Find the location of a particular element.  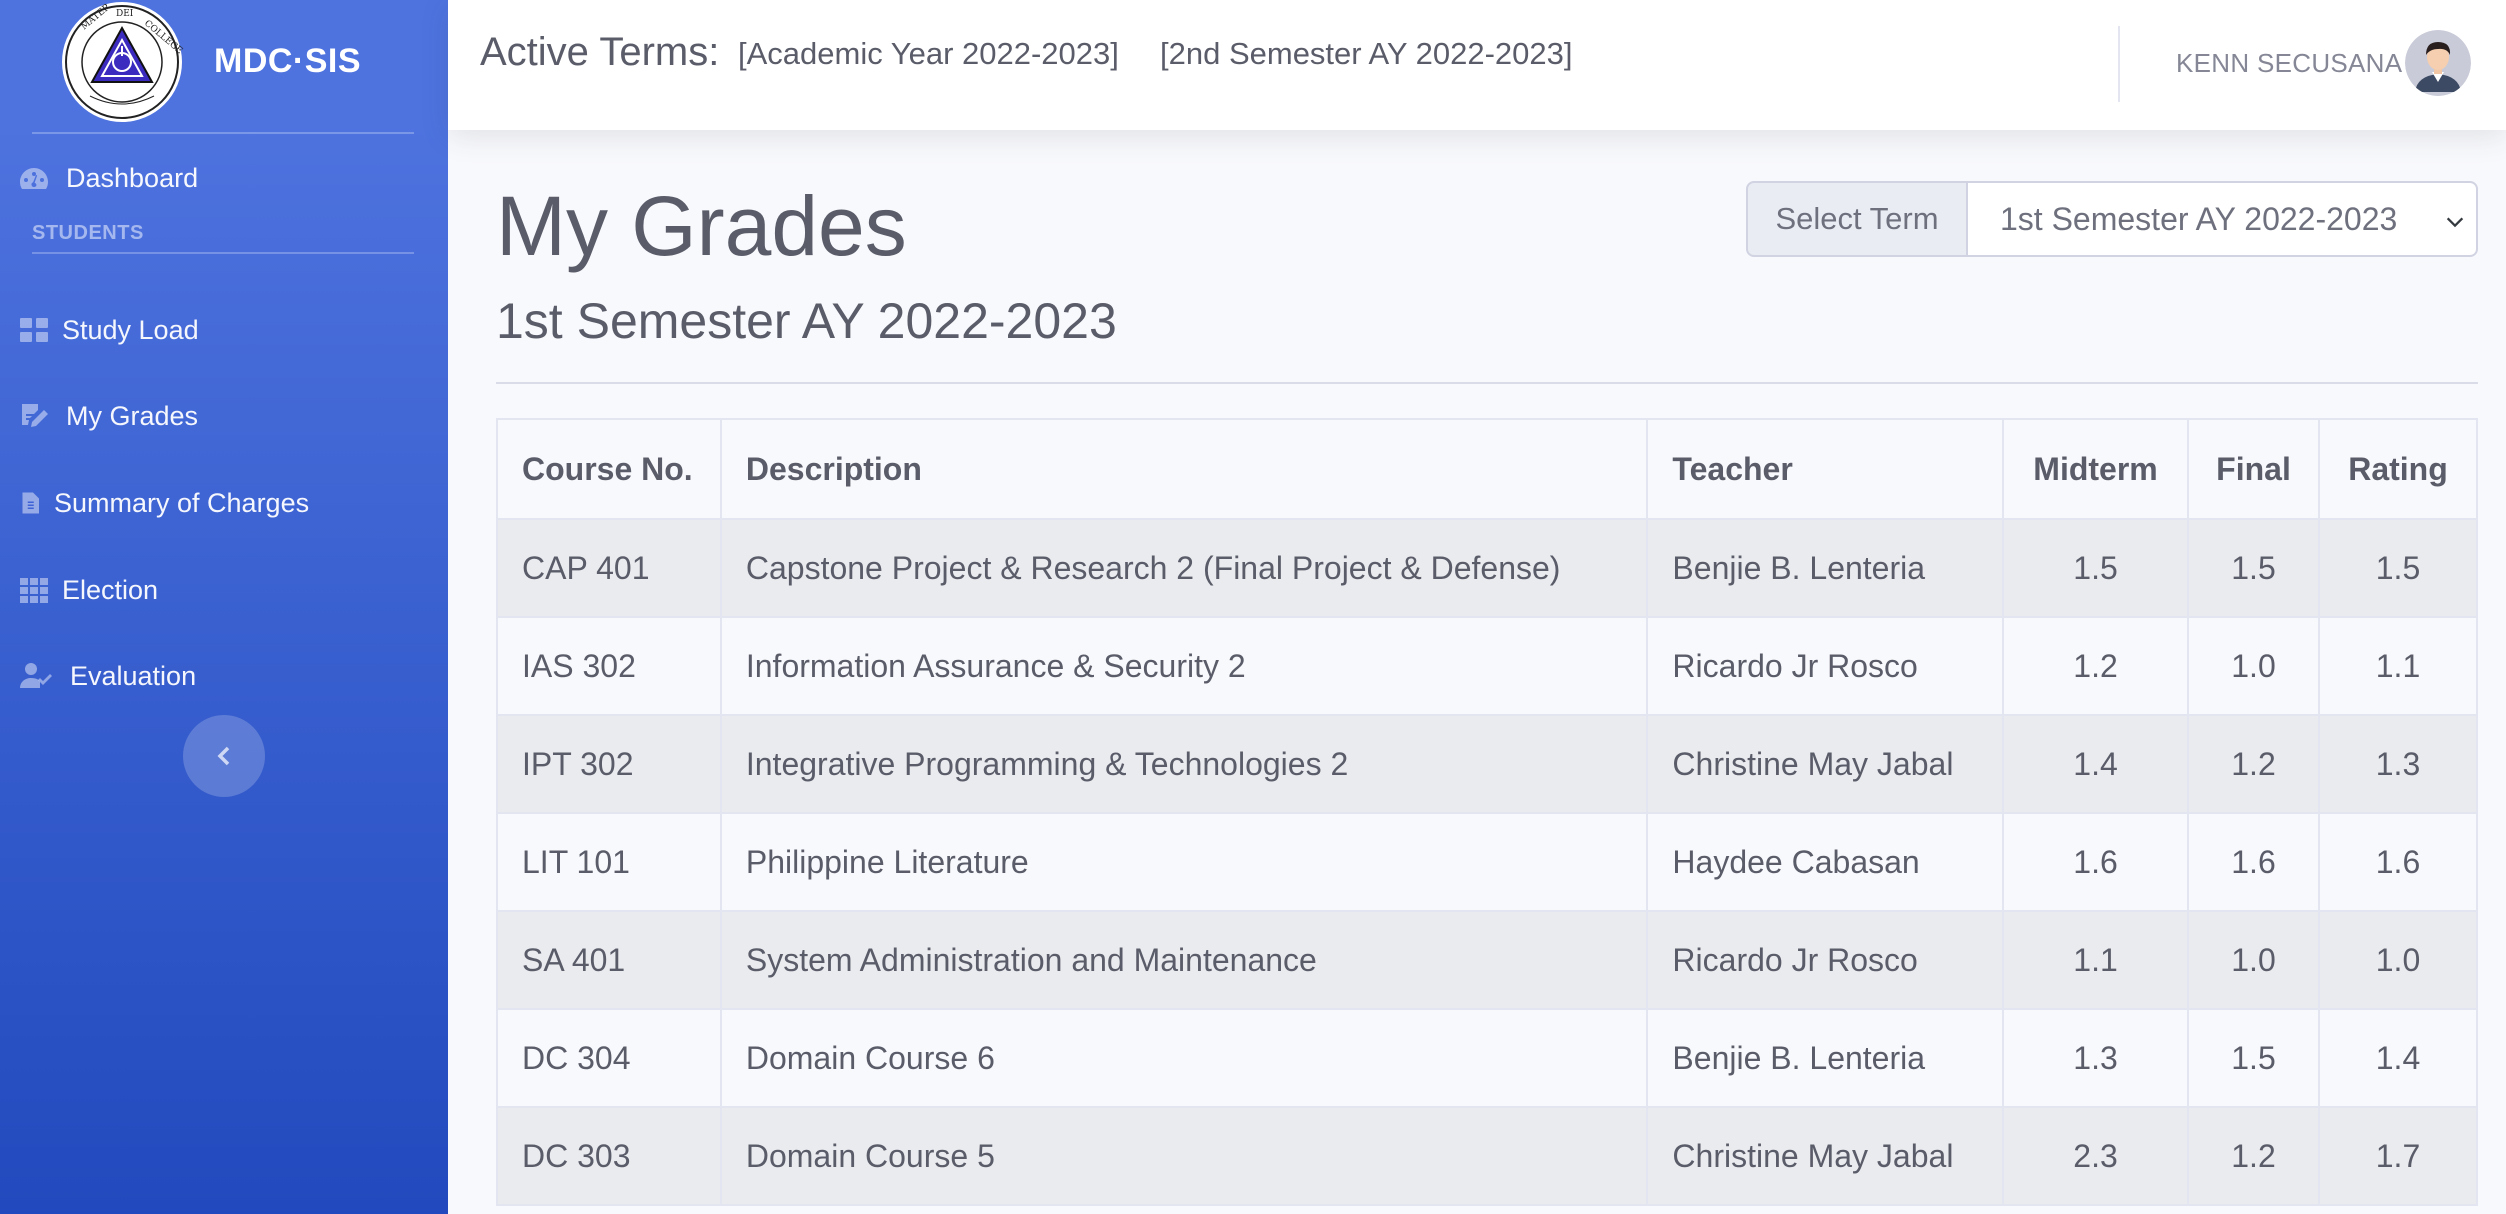

midterm-cell: 1.6 is located at coordinates (2095, 862).